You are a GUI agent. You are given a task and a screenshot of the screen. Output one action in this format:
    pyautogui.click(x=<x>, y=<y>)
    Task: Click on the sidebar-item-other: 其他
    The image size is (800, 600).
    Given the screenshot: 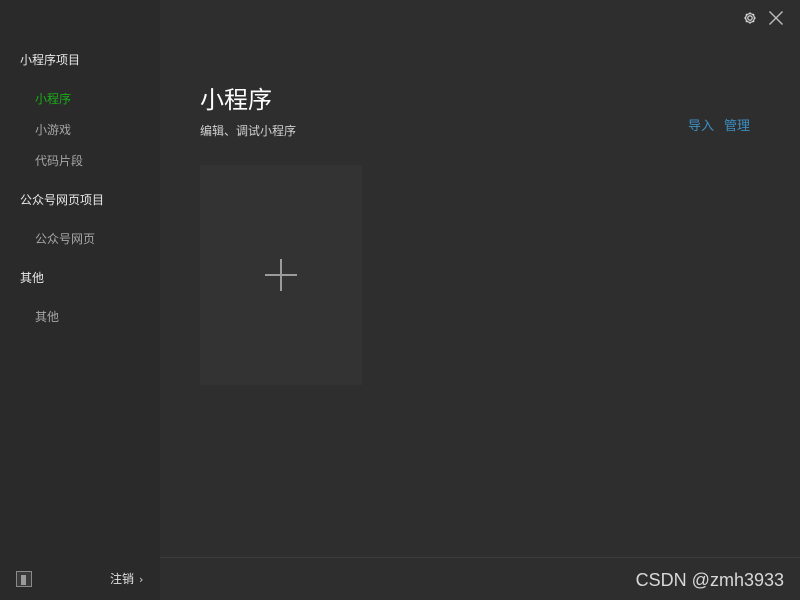 What is the action you would take?
    pyautogui.click(x=47, y=316)
    